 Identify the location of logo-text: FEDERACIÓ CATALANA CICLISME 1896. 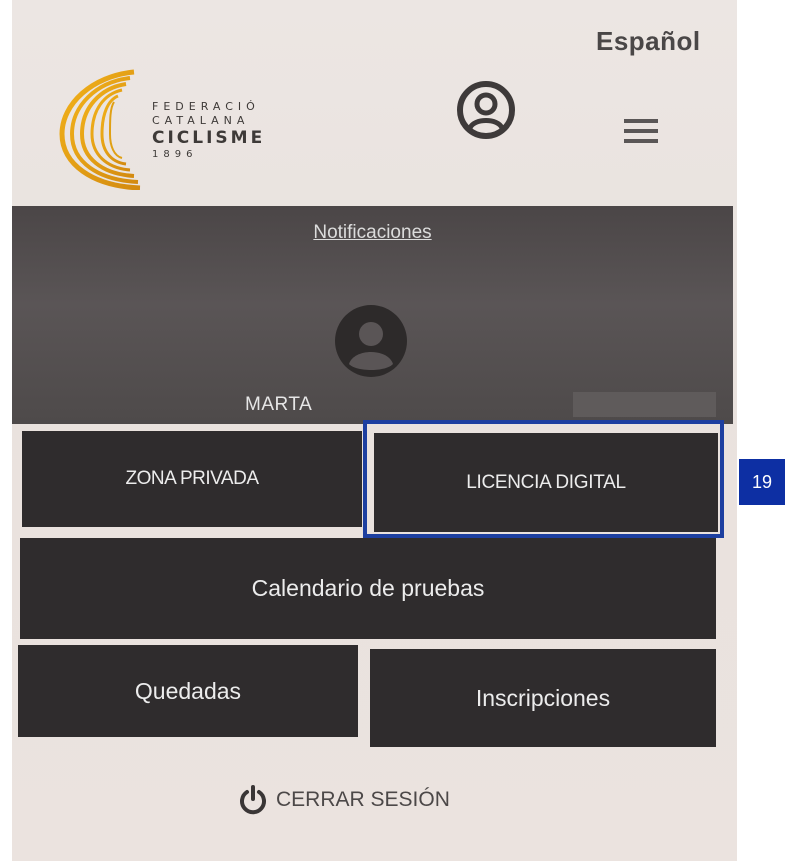
(208, 131).